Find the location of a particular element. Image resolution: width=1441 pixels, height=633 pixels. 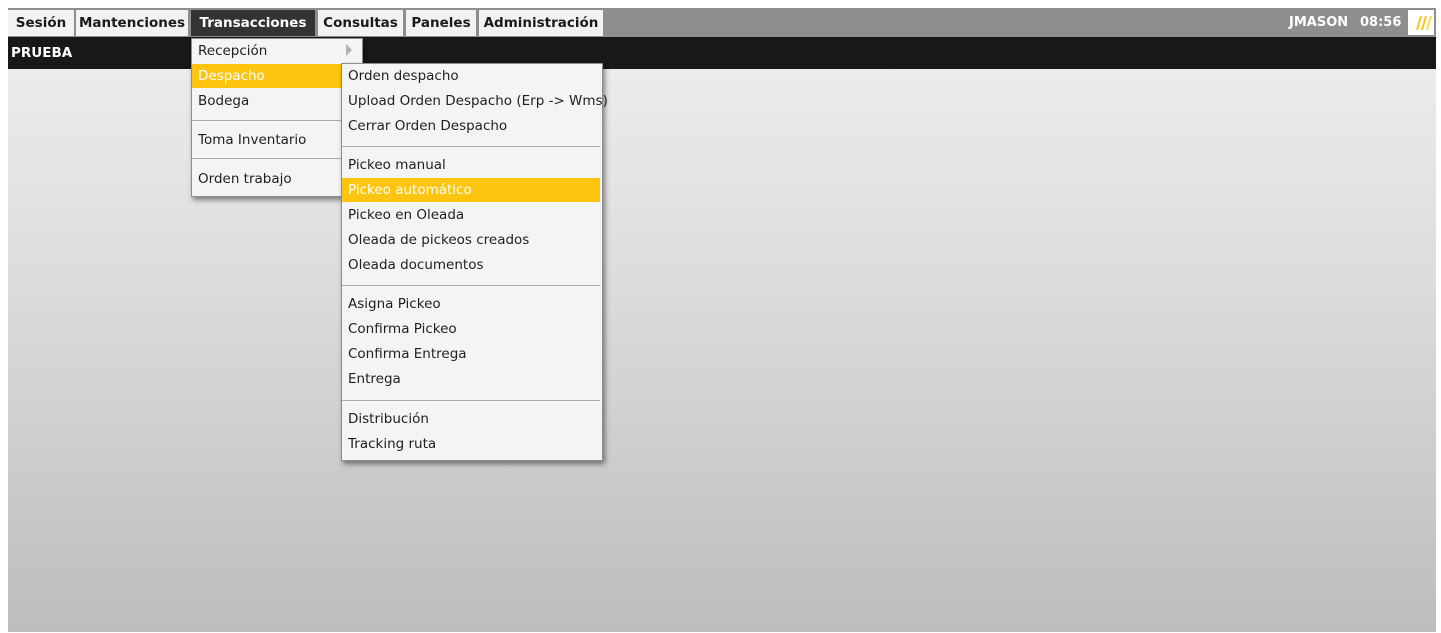

brand-slash-logo-icon is located at coordinates (1421, 22).